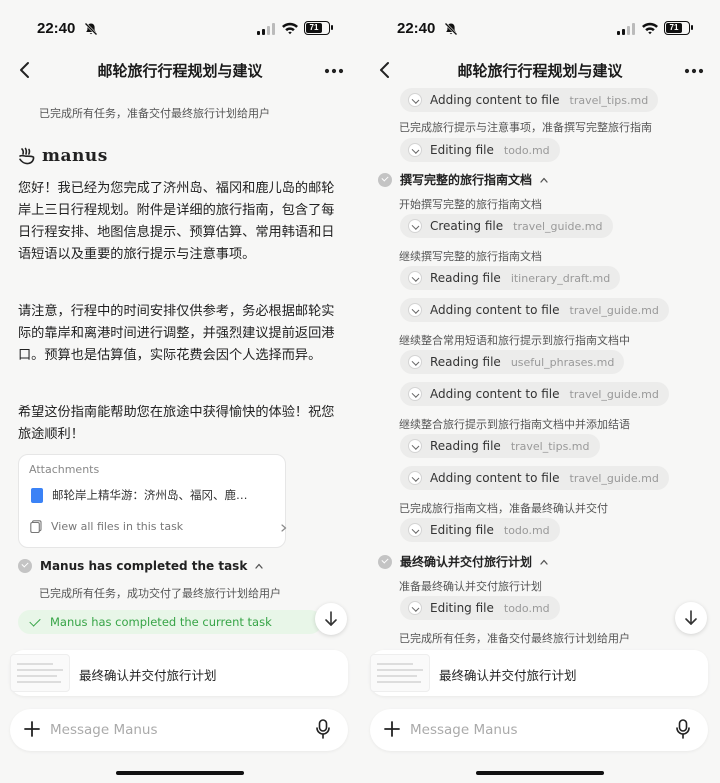 Image resolution: width=720 pixels, height=783 pixels. I want to click on tool-action-pill: Adding content to file travel_tips.md, so click(529, 100).